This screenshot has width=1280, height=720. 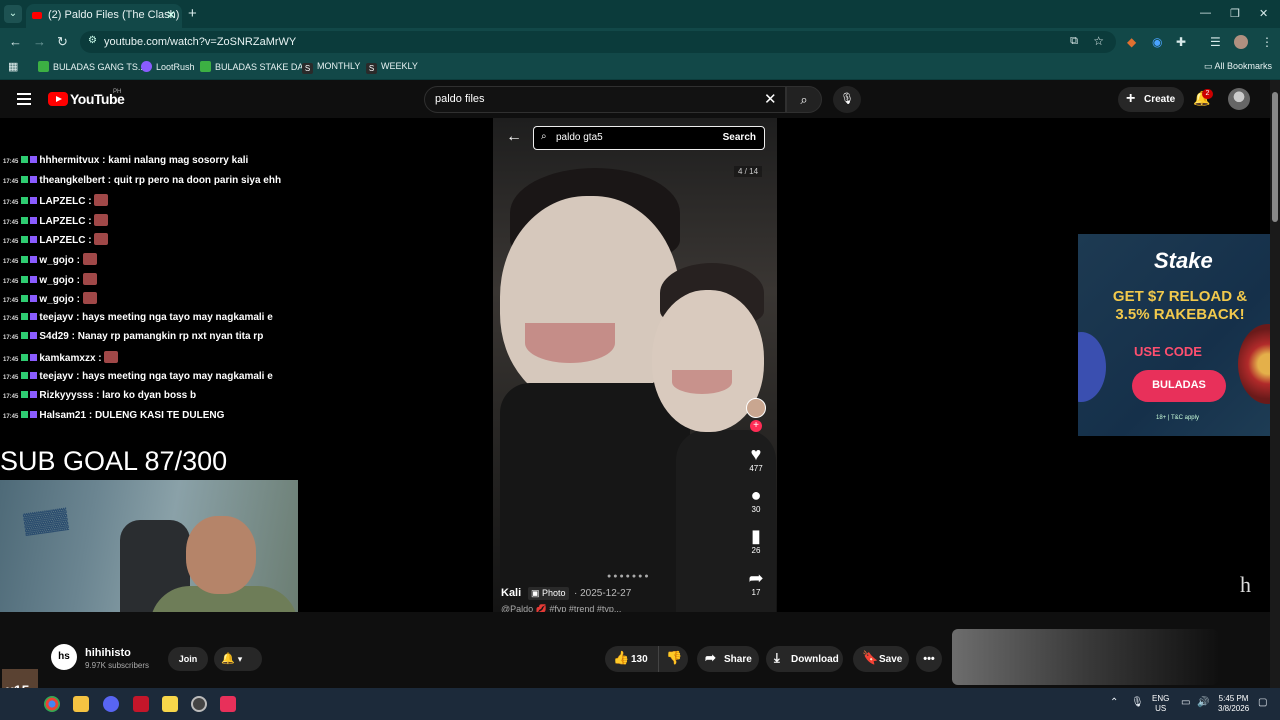 I want to click on chat-username: LAPZELC, so click(x=62, y=241).